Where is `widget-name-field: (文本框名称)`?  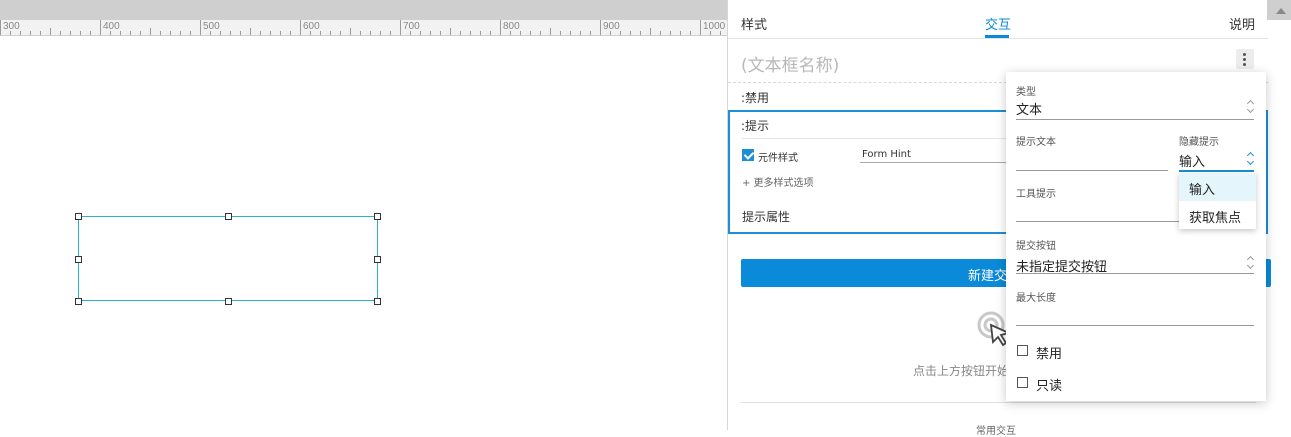 widget-name-field: (文本框名称) is located at coordinates (790, 63).